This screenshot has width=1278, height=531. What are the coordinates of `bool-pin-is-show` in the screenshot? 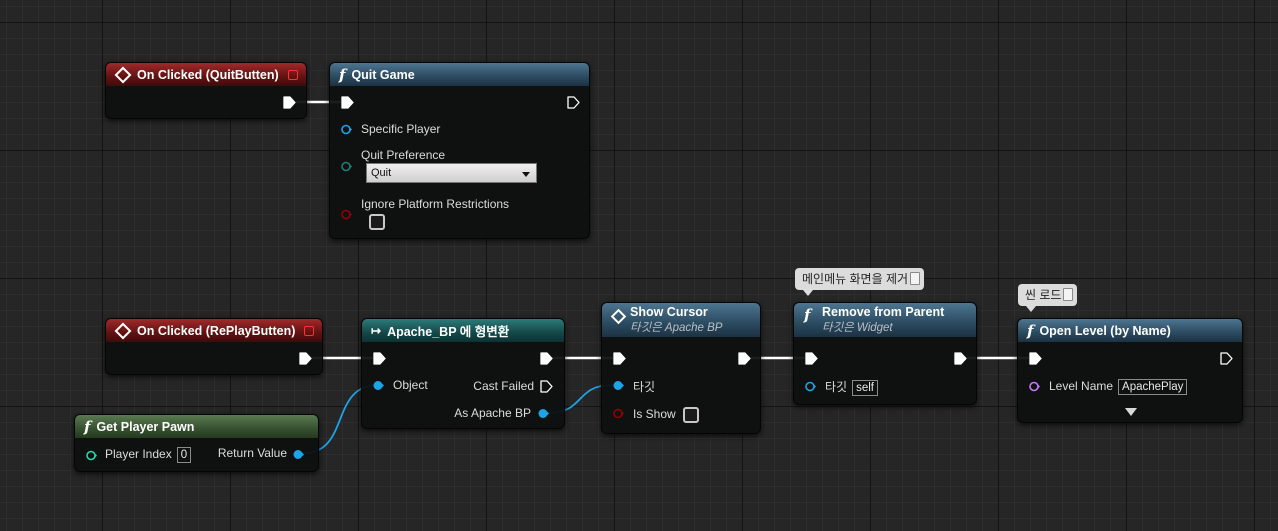 It's located at (618, 413).